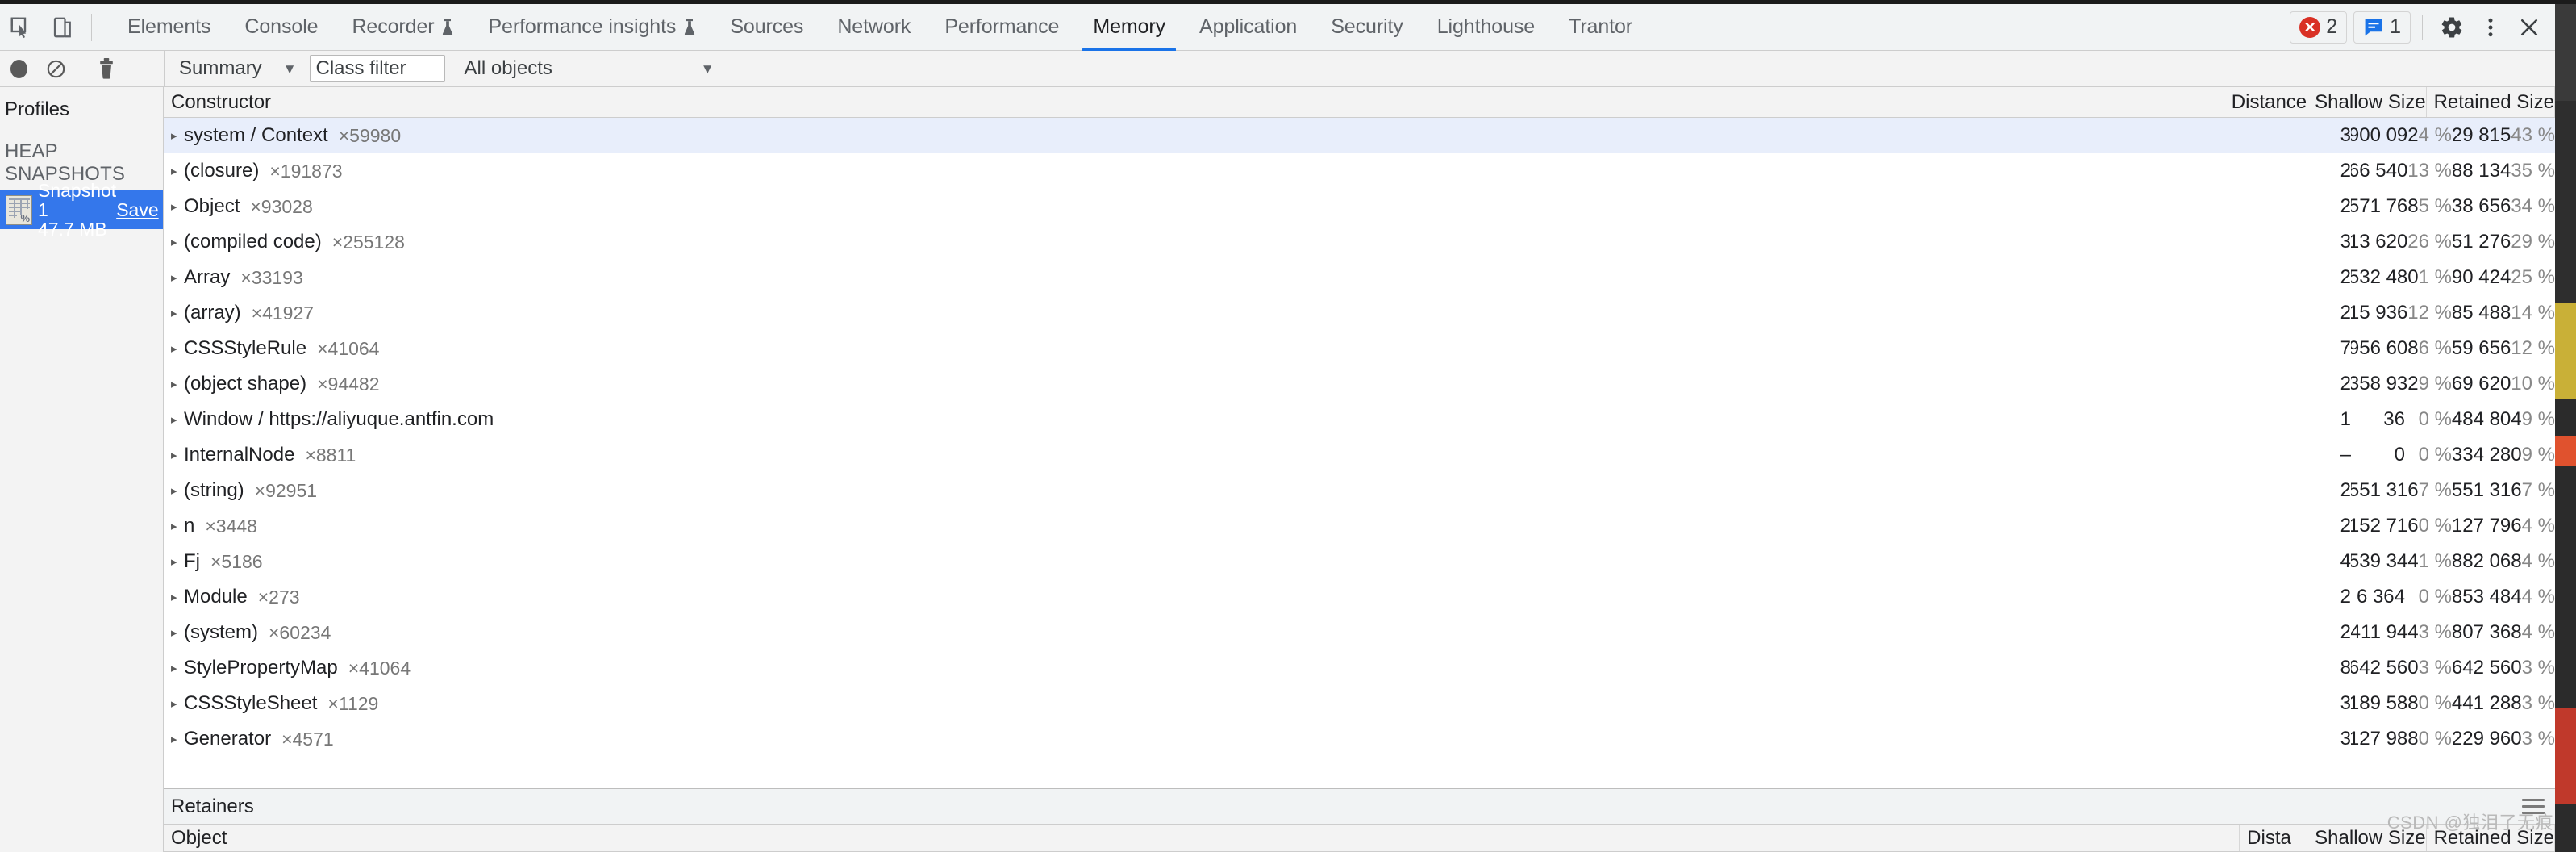 The image size is (2576, 852). I want to click on column-header-shallow-size: Shallow Size, so click(2367, 102).